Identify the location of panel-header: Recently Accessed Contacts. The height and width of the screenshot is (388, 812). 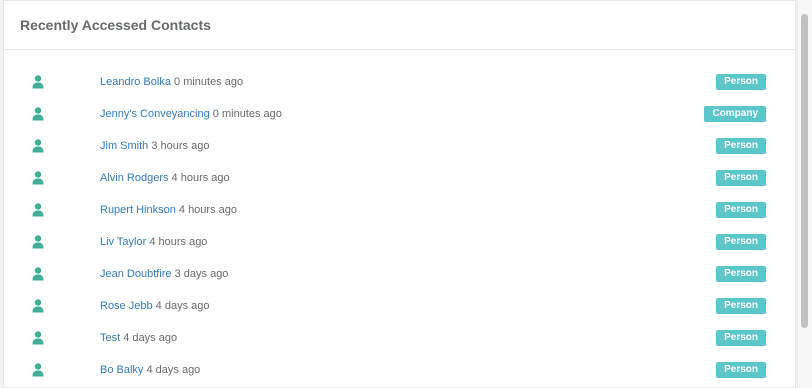
(399, 25).